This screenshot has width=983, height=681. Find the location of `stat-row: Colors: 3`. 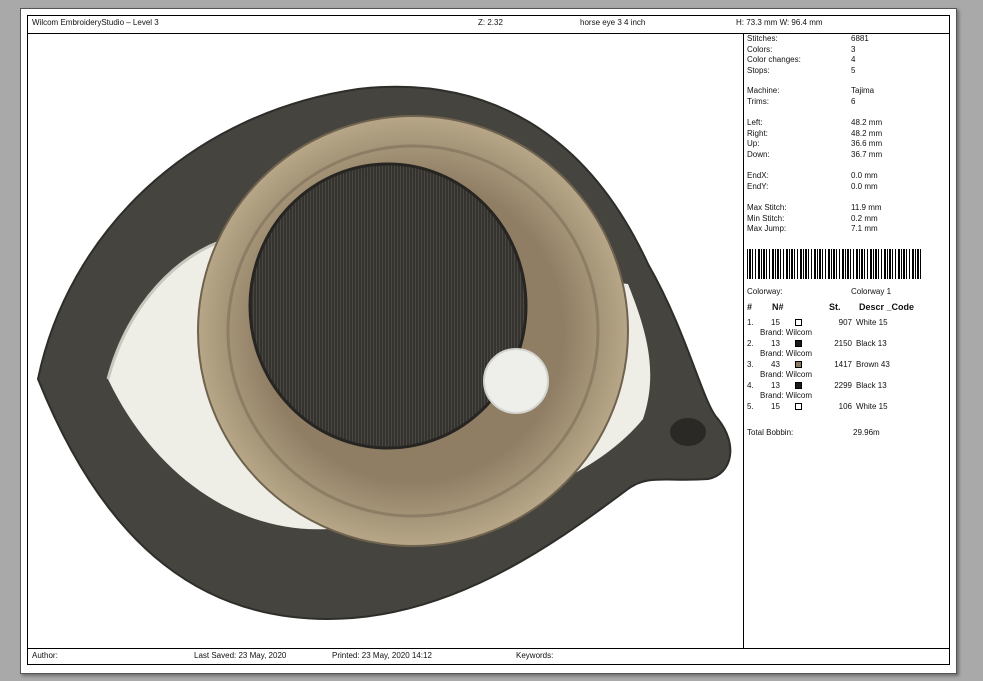

stat-row: Colors: 3 is located at coordinates (801, 49).